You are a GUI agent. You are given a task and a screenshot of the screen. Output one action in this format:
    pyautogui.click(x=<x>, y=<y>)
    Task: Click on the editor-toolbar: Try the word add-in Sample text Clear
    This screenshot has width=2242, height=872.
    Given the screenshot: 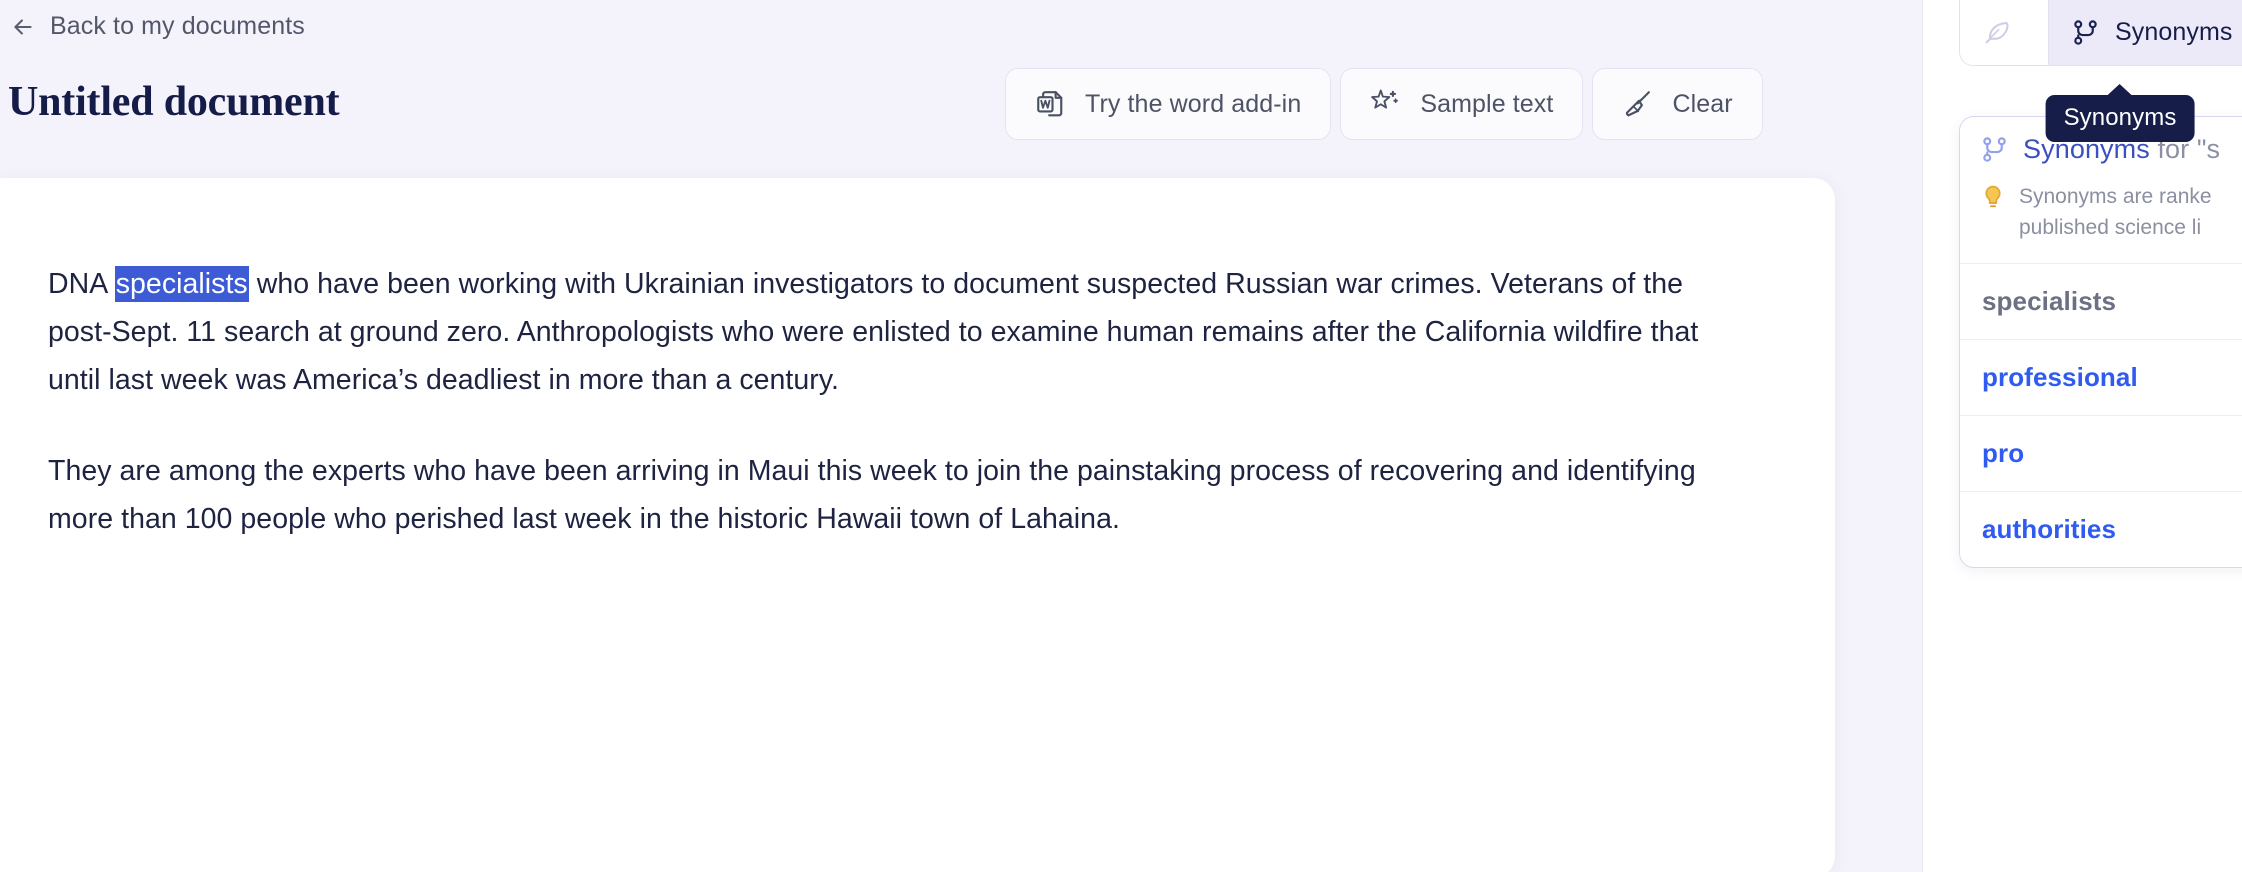 What is the action you would take?
    pyautogui.click(x=1384, y=104)
    